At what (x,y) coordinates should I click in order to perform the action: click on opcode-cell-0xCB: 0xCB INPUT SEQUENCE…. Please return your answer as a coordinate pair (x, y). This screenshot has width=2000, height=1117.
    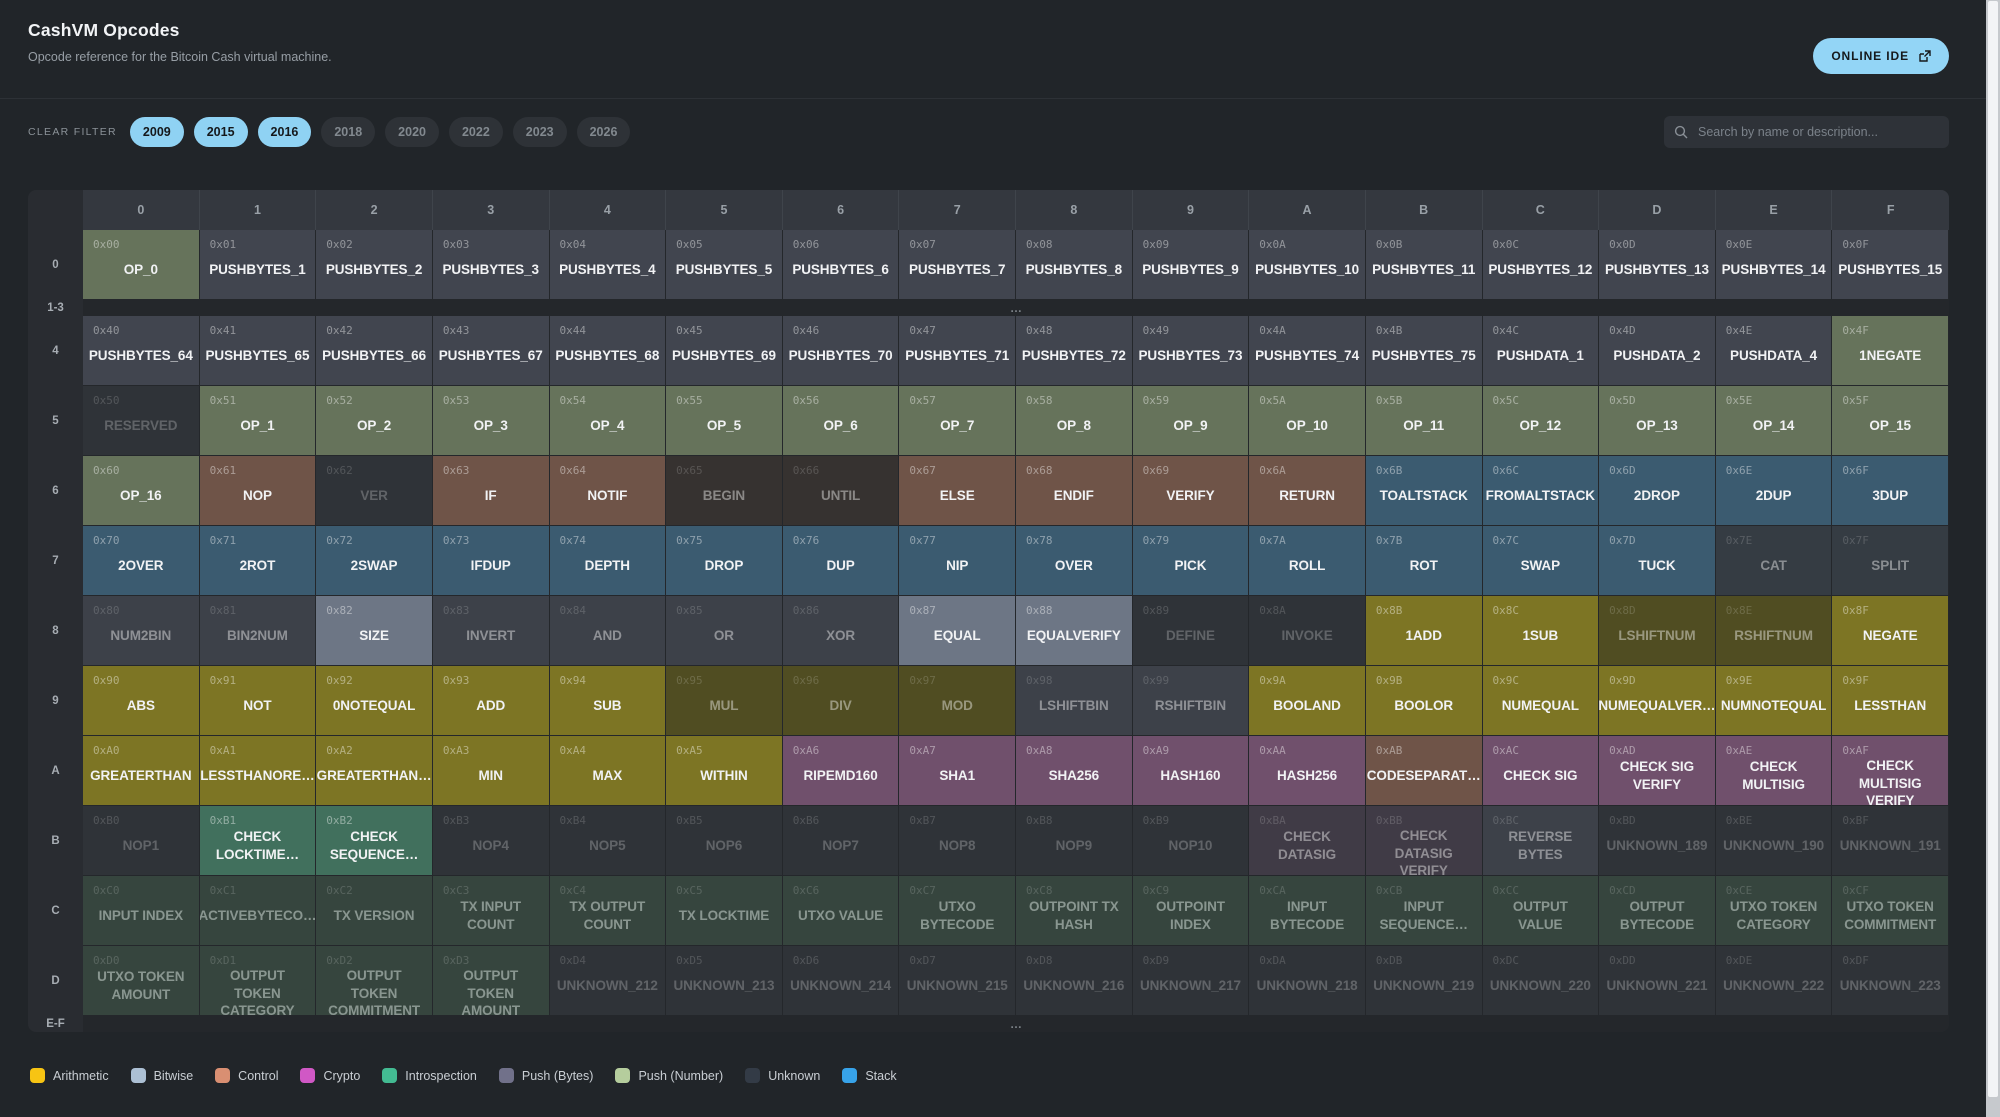
    Looking at the image, I should click on (1424, 911).